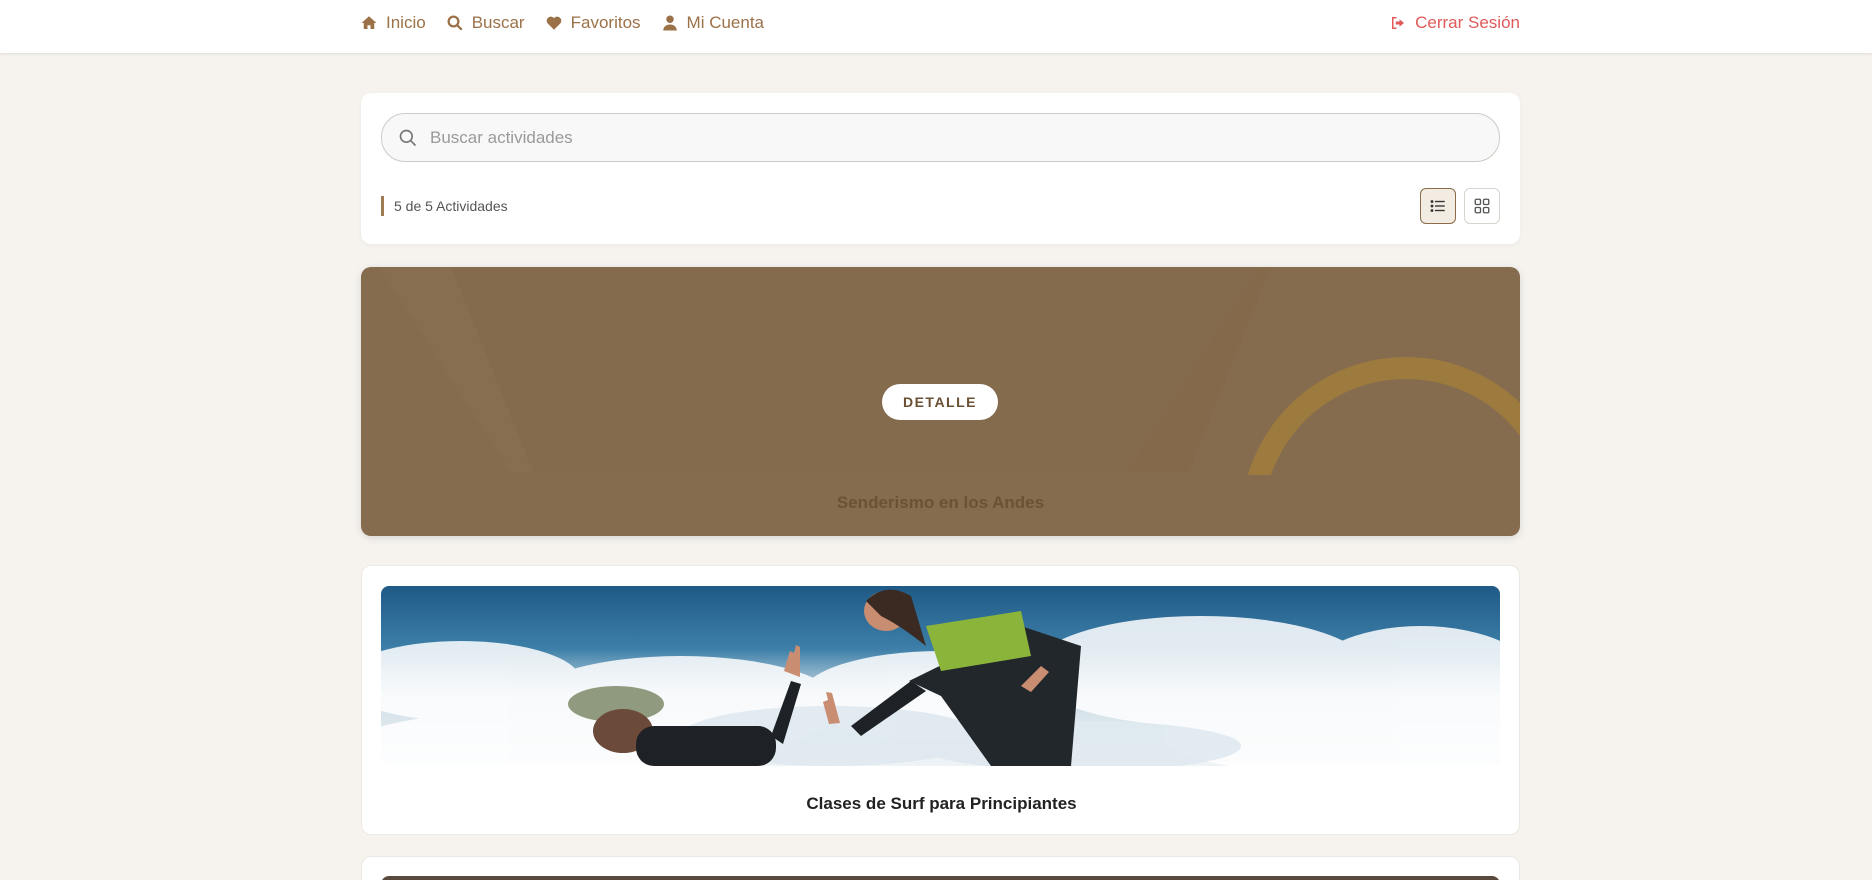 The image size is (1872, 880). Describe the element at coordinates (498, 22) in the screenshot. I see `nav-item-label: Buscar` at that location.